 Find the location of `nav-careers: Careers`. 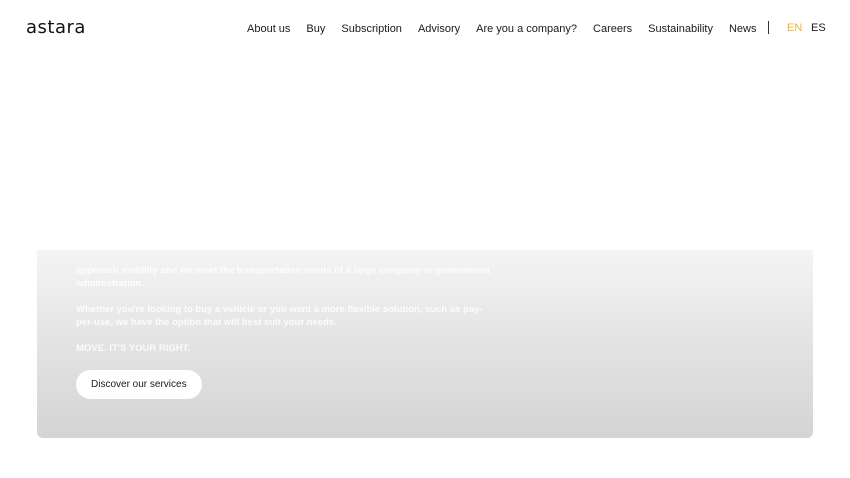

nav-careers: Careers is located at coordinates (612, 29).